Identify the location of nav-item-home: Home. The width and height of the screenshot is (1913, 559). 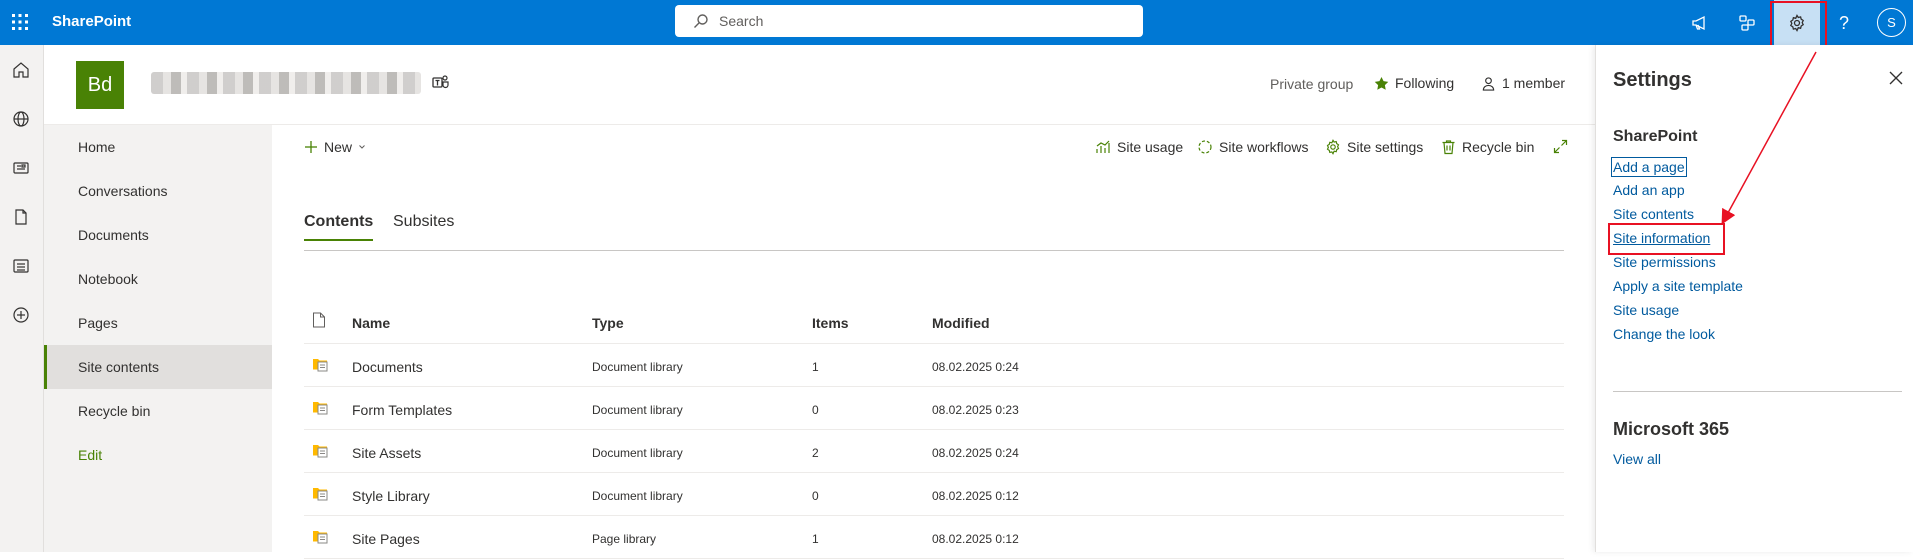
(158, 147).